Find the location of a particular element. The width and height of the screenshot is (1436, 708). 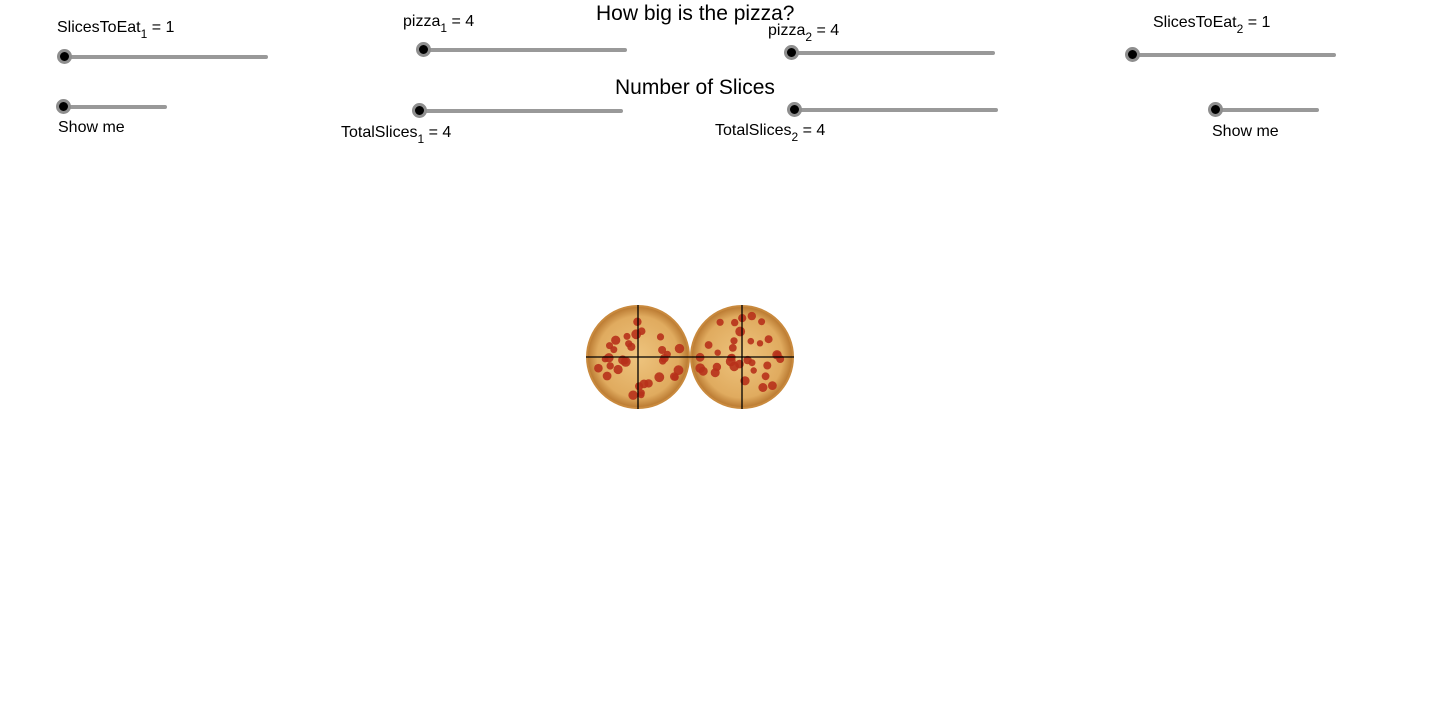

pizza-left is located at coordinates (638, 357).